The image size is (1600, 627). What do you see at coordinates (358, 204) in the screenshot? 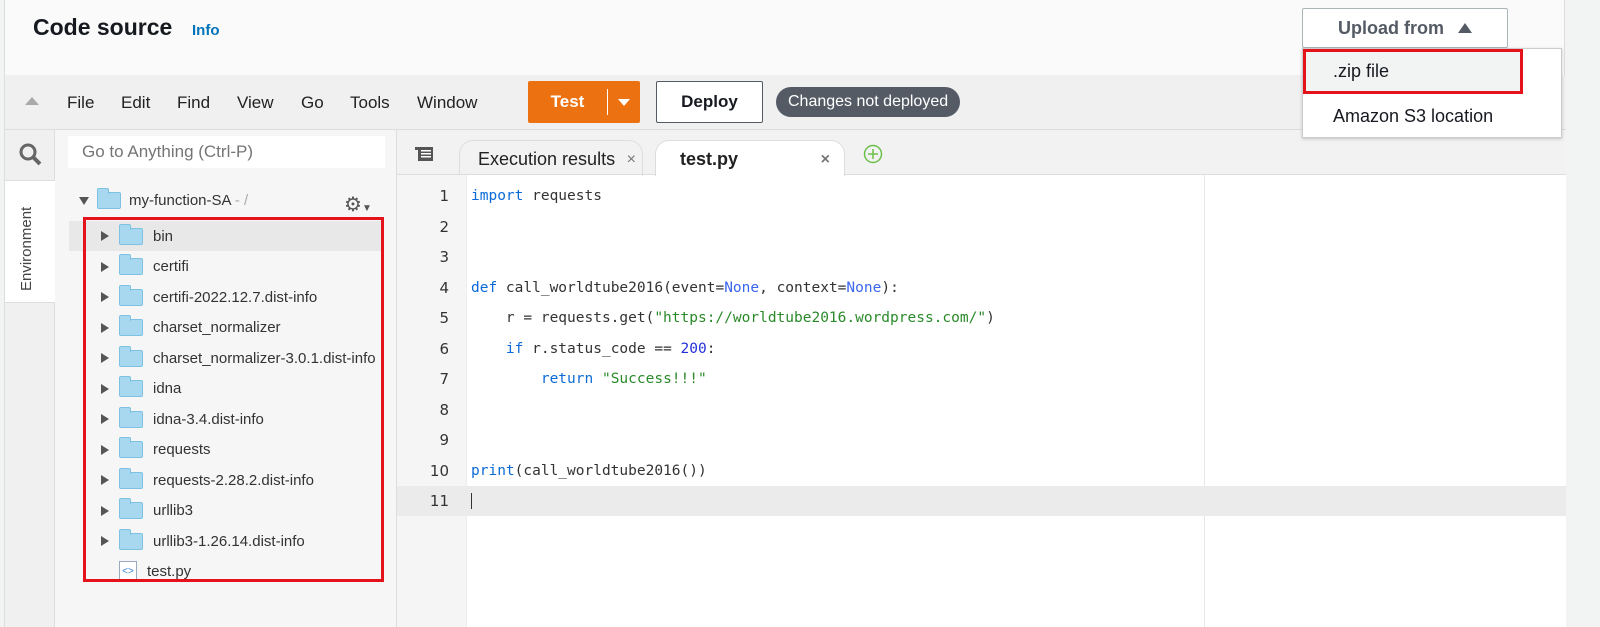
I see `gear-icon: ⚙▼` at bounding box center [358, 204].